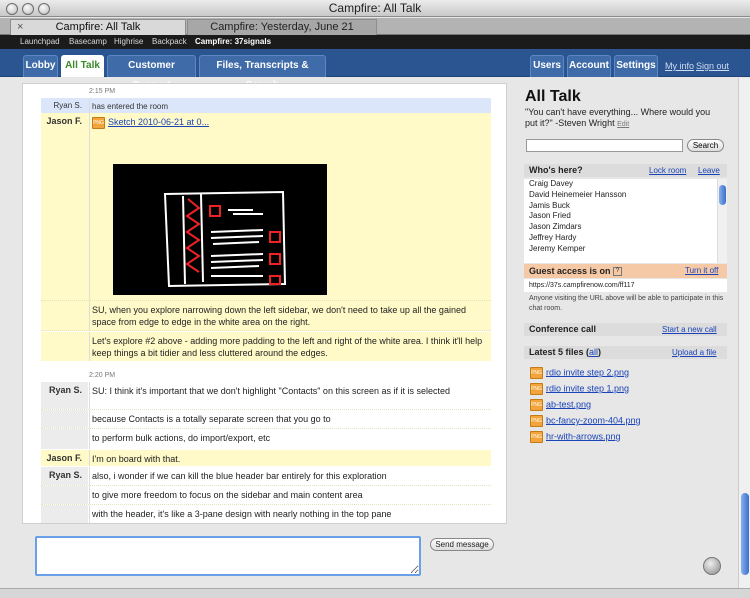 This screenshot has width=750, height=598. I want to click on close-icon, so click(12, 9).